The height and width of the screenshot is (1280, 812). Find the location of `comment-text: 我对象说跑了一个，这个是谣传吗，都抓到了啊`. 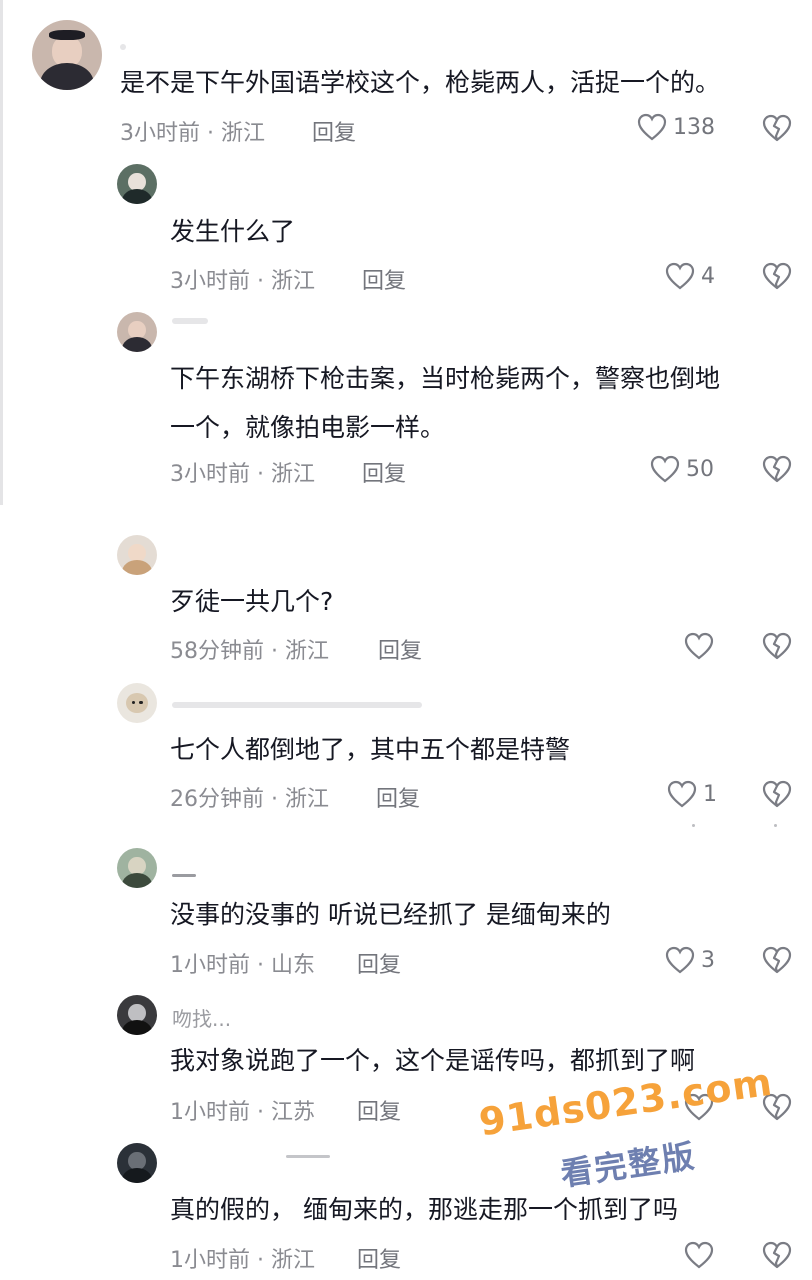

comment-text: 我对象说跑了一个，这个是谣传吗，都抓到了啊 is located at coordinates (433, 1060).